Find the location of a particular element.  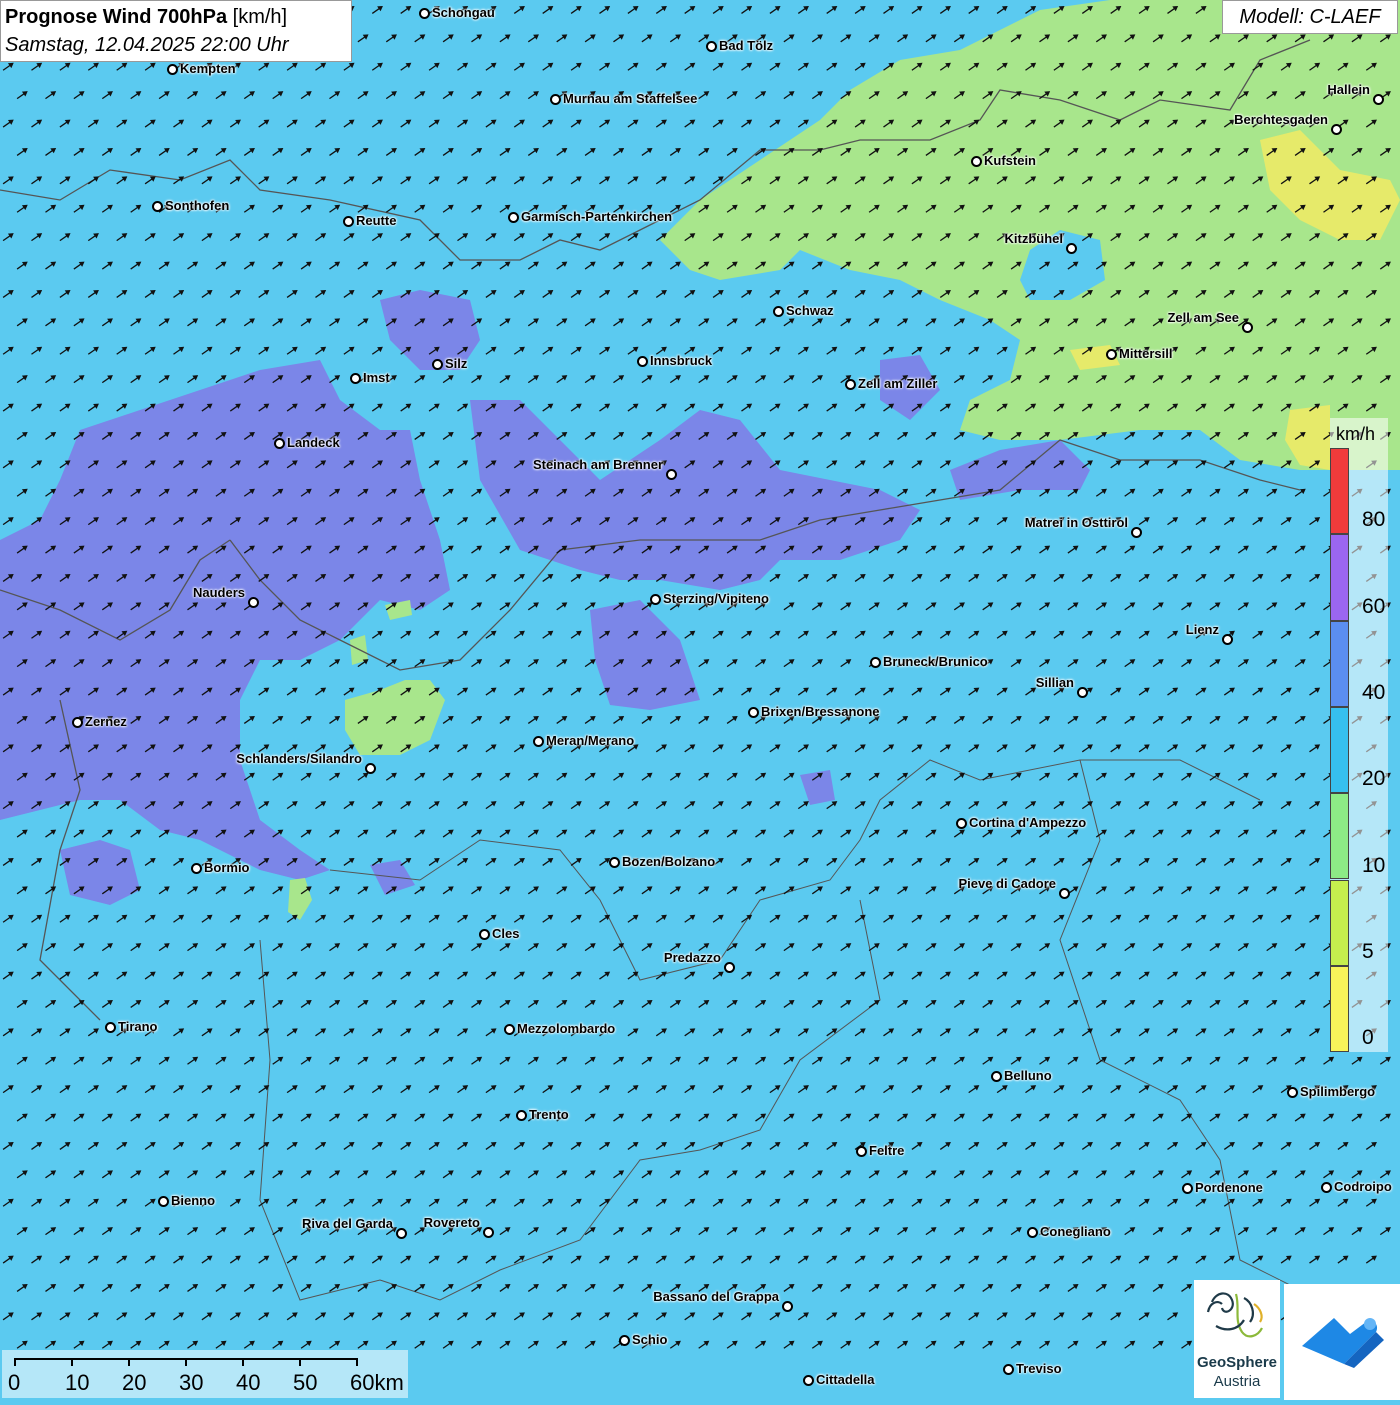

city-label: Treviso is located at coordinates (1039, 1368).